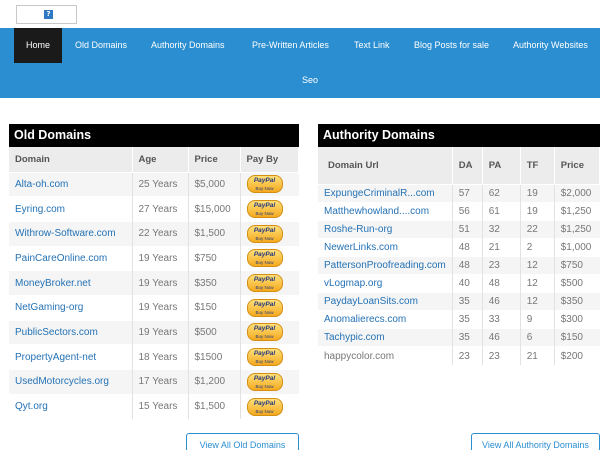 This screenshot has width=600, height=450. Describe the element at coordinates (501, 355) in the screenshot. I see `pa-cell: 23` at that location.